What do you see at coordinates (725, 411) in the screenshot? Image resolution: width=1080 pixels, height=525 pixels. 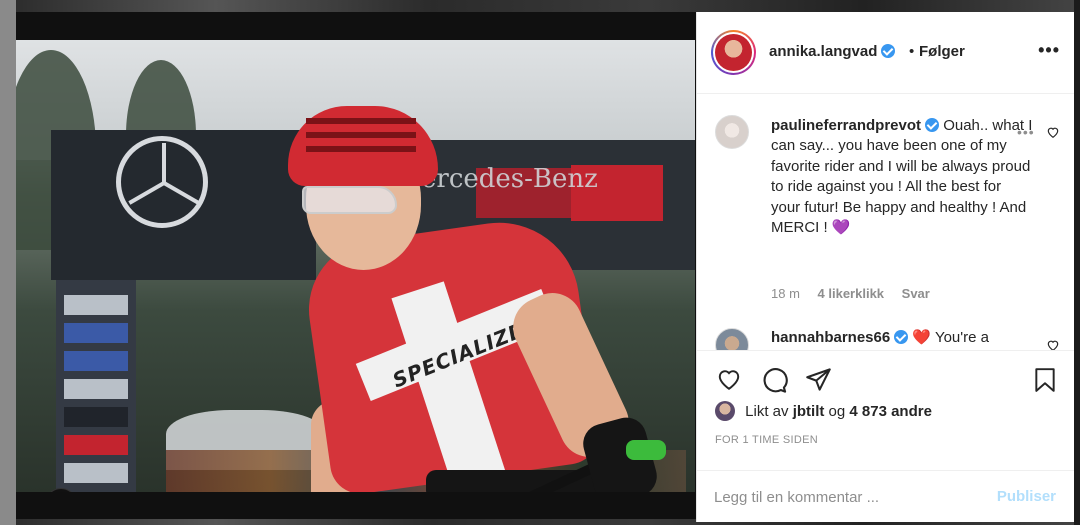 I see `liker-avatar` at bounding box center [725, 411].